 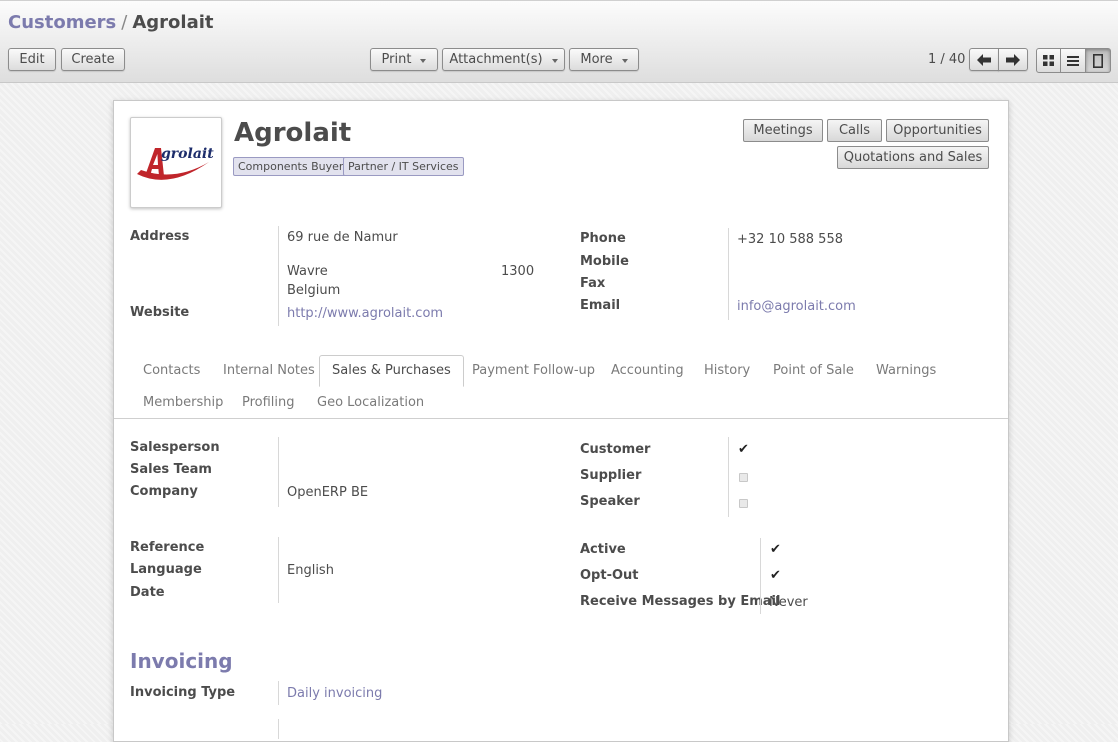 I want to click on partner-name: Agrolait, so click(x=293, y=133).